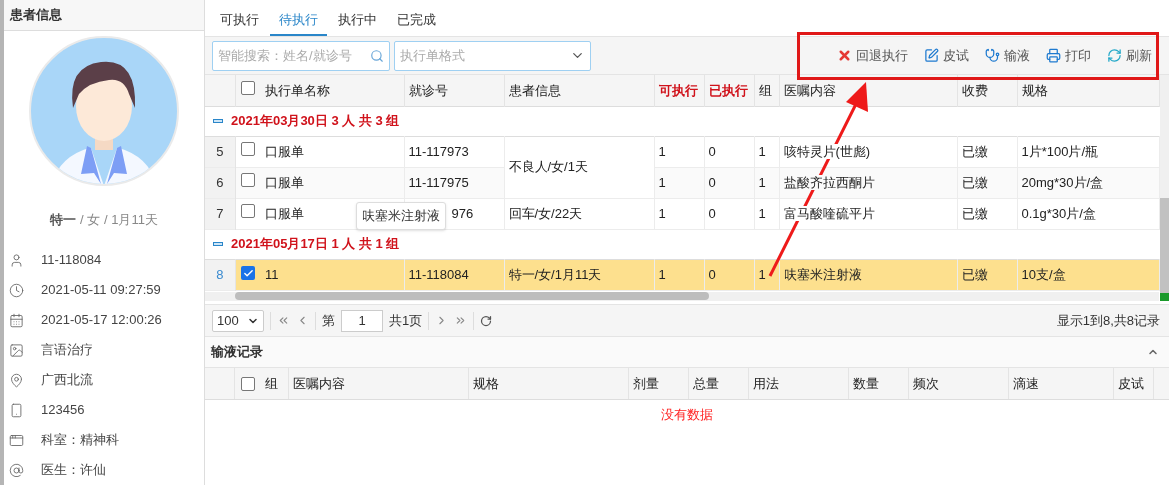  What do you see at coordinates (71, 260) in the screenshot?
I see `patient-detail: 11-118084` at bounding box center [71, 260].